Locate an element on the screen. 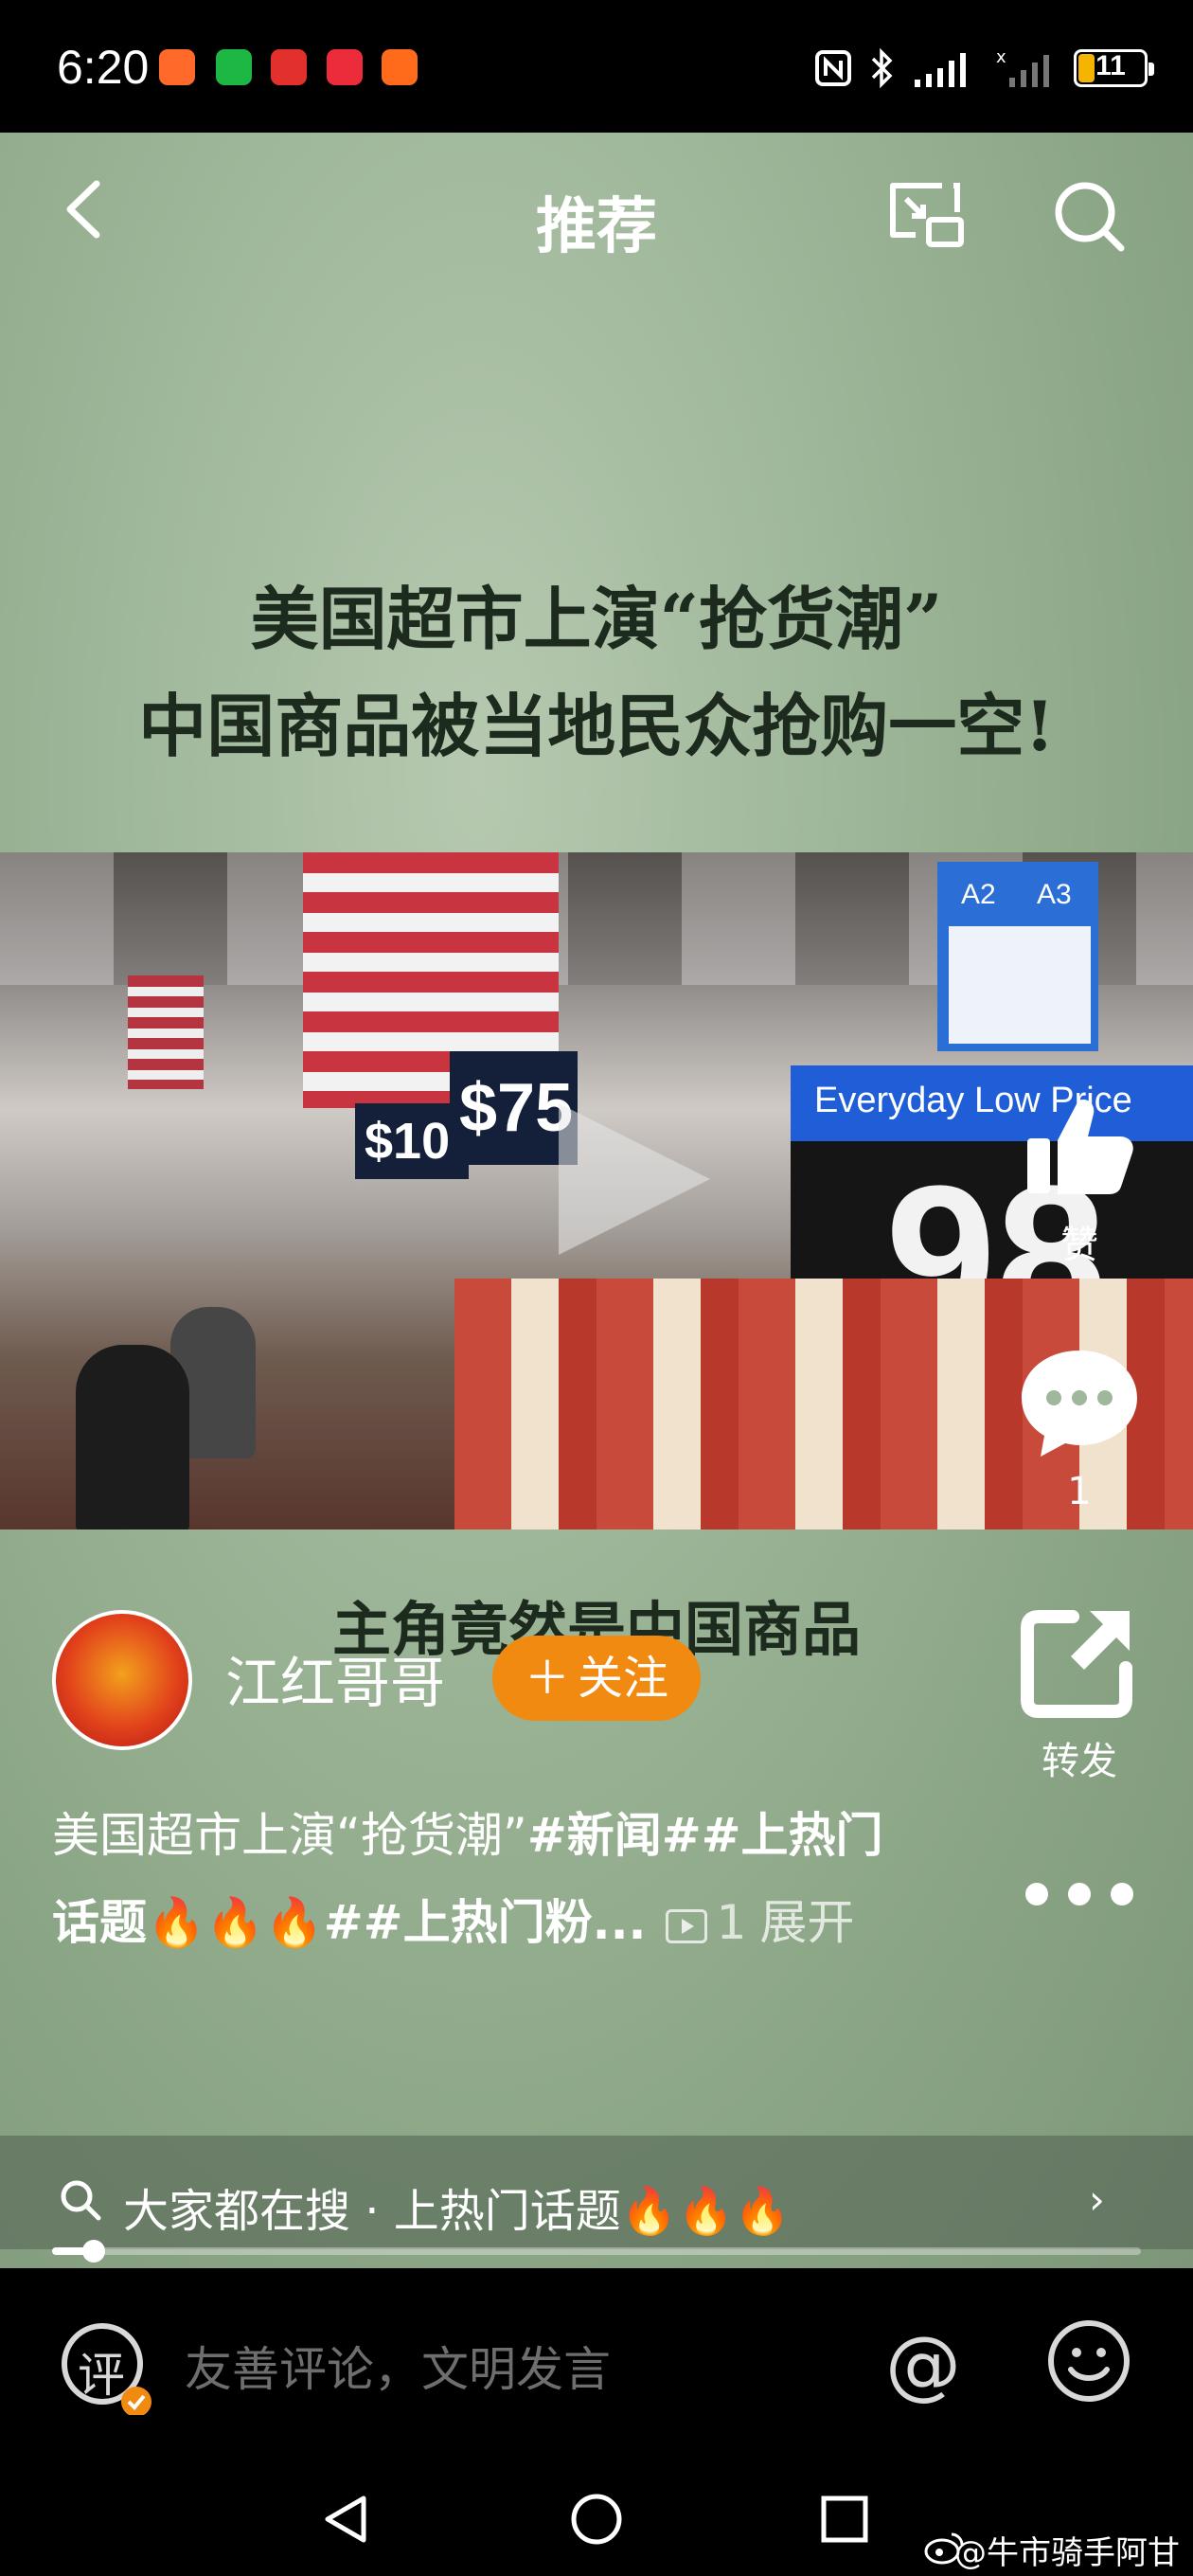 The width and height of the screenshot is (1193, 2576). flag-image-small is located at coordinates (166, 1032).